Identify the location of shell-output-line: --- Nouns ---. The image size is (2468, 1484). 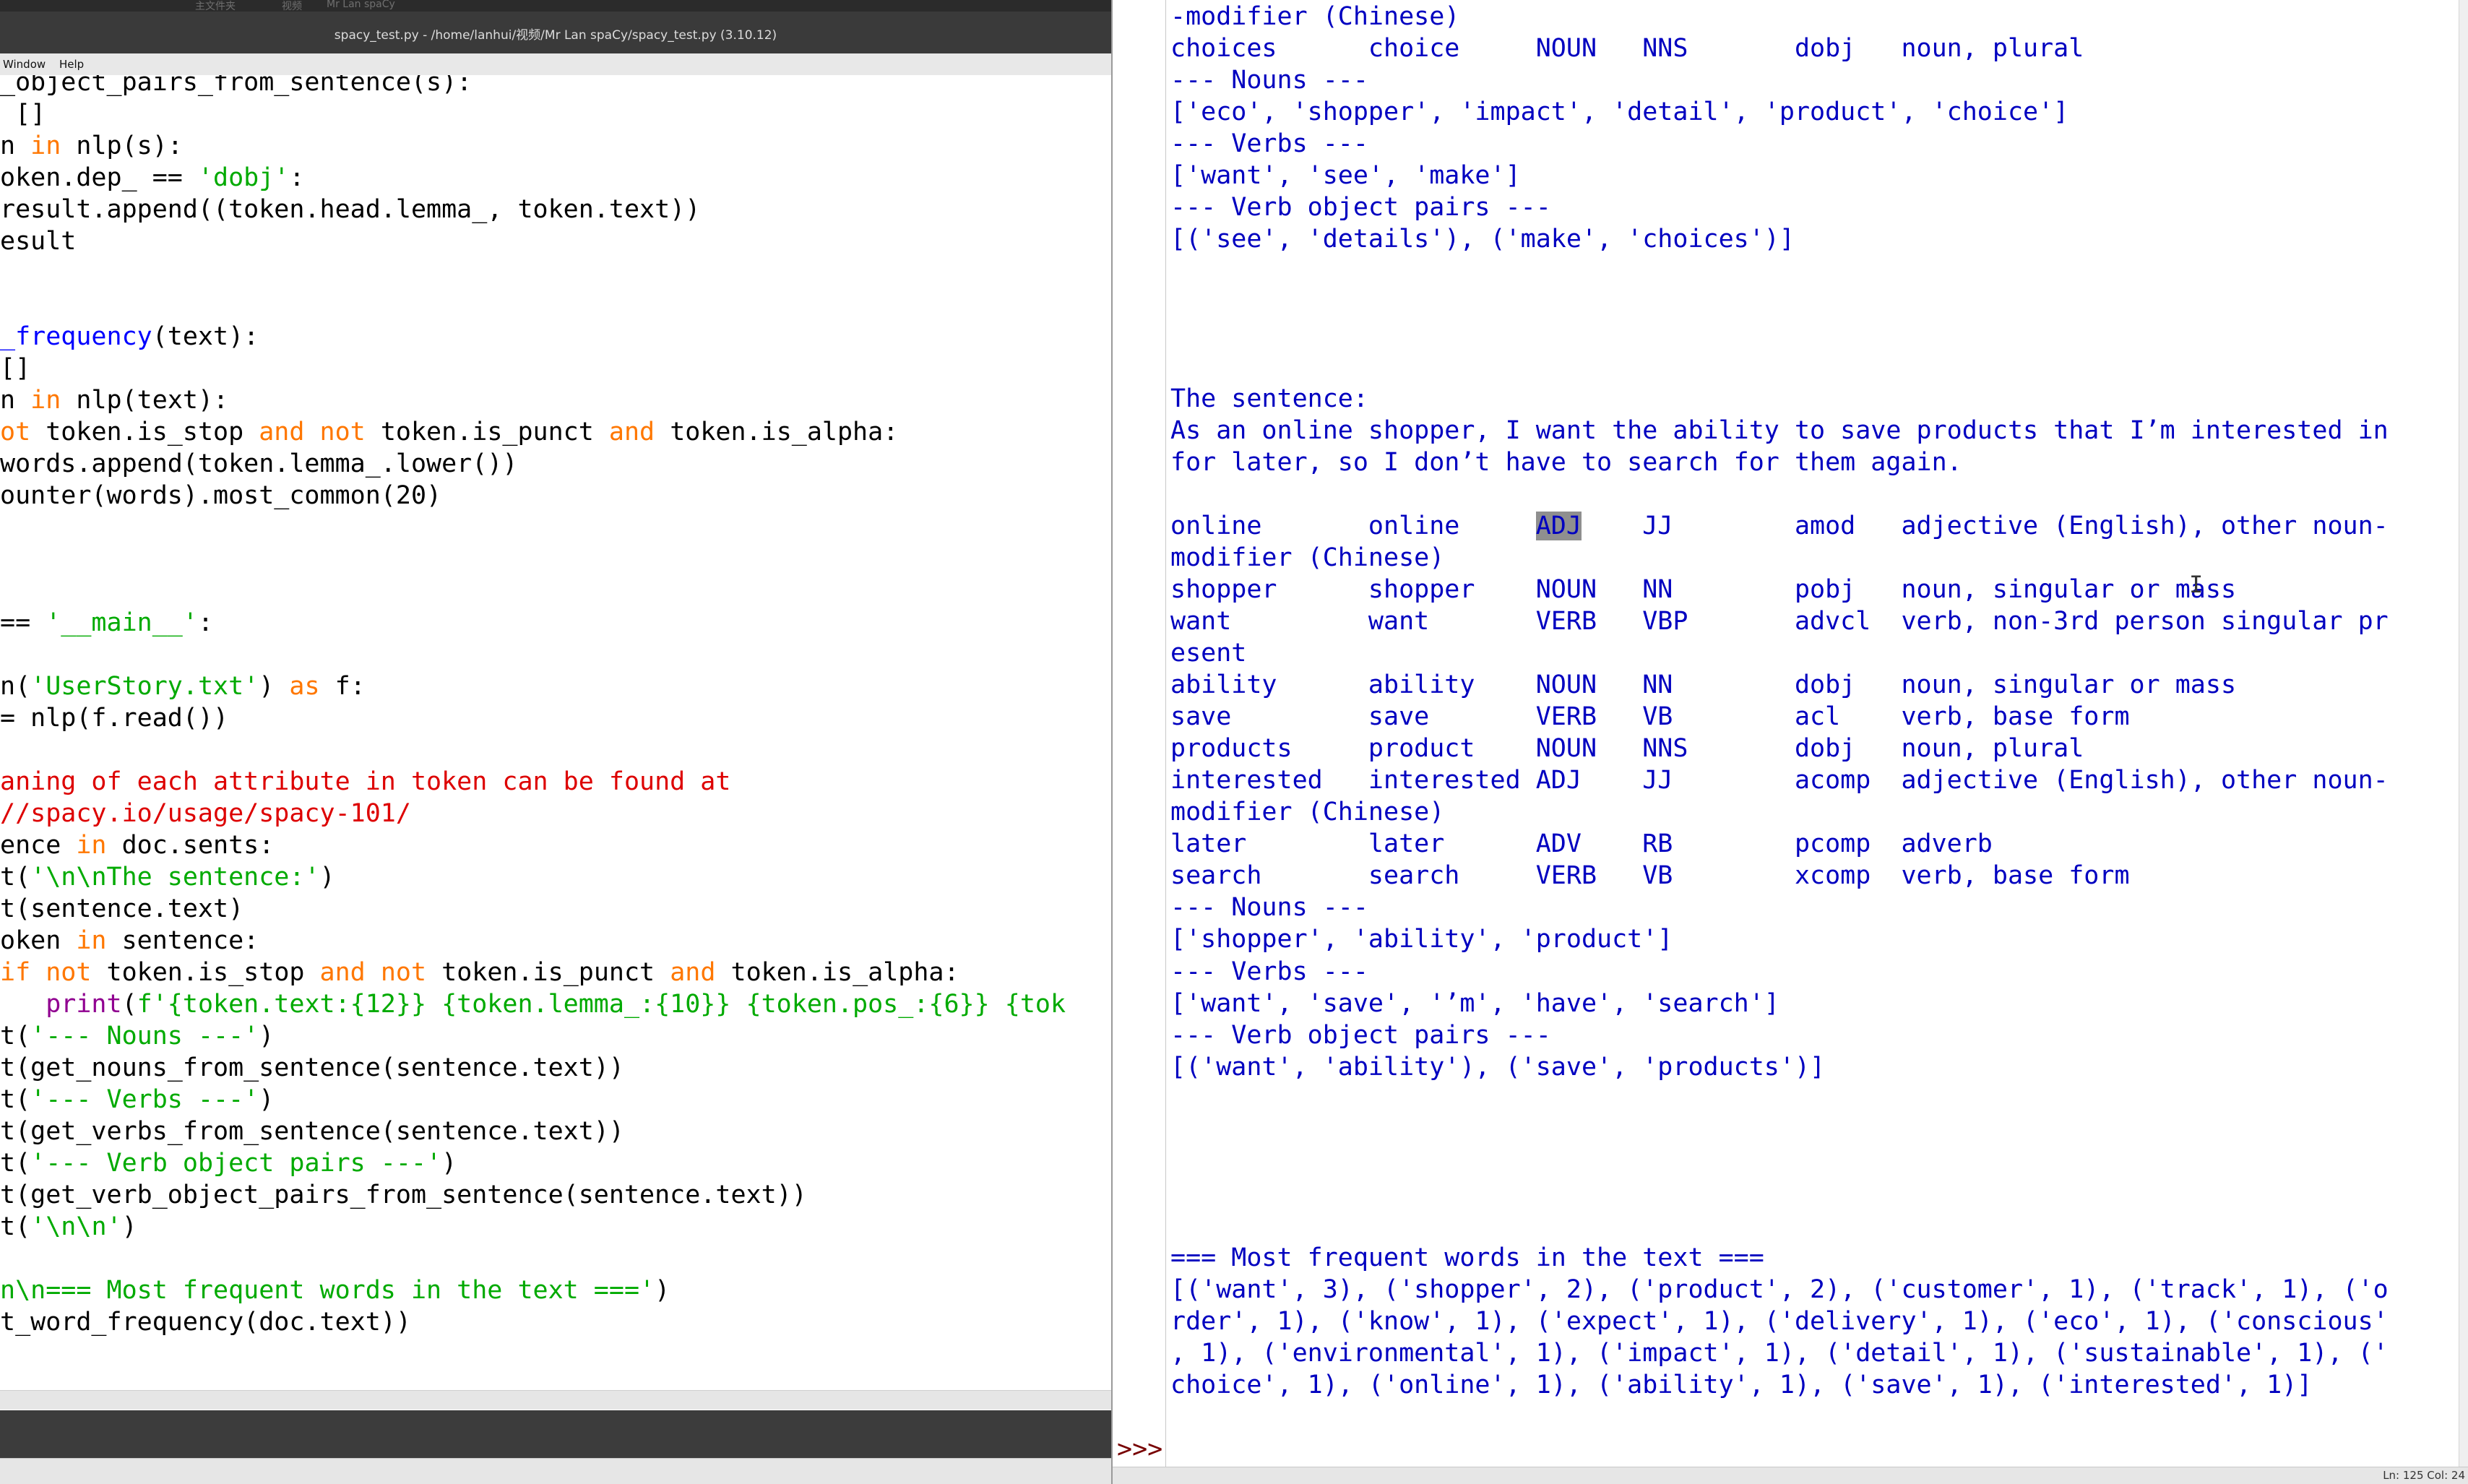
(1269, 908).